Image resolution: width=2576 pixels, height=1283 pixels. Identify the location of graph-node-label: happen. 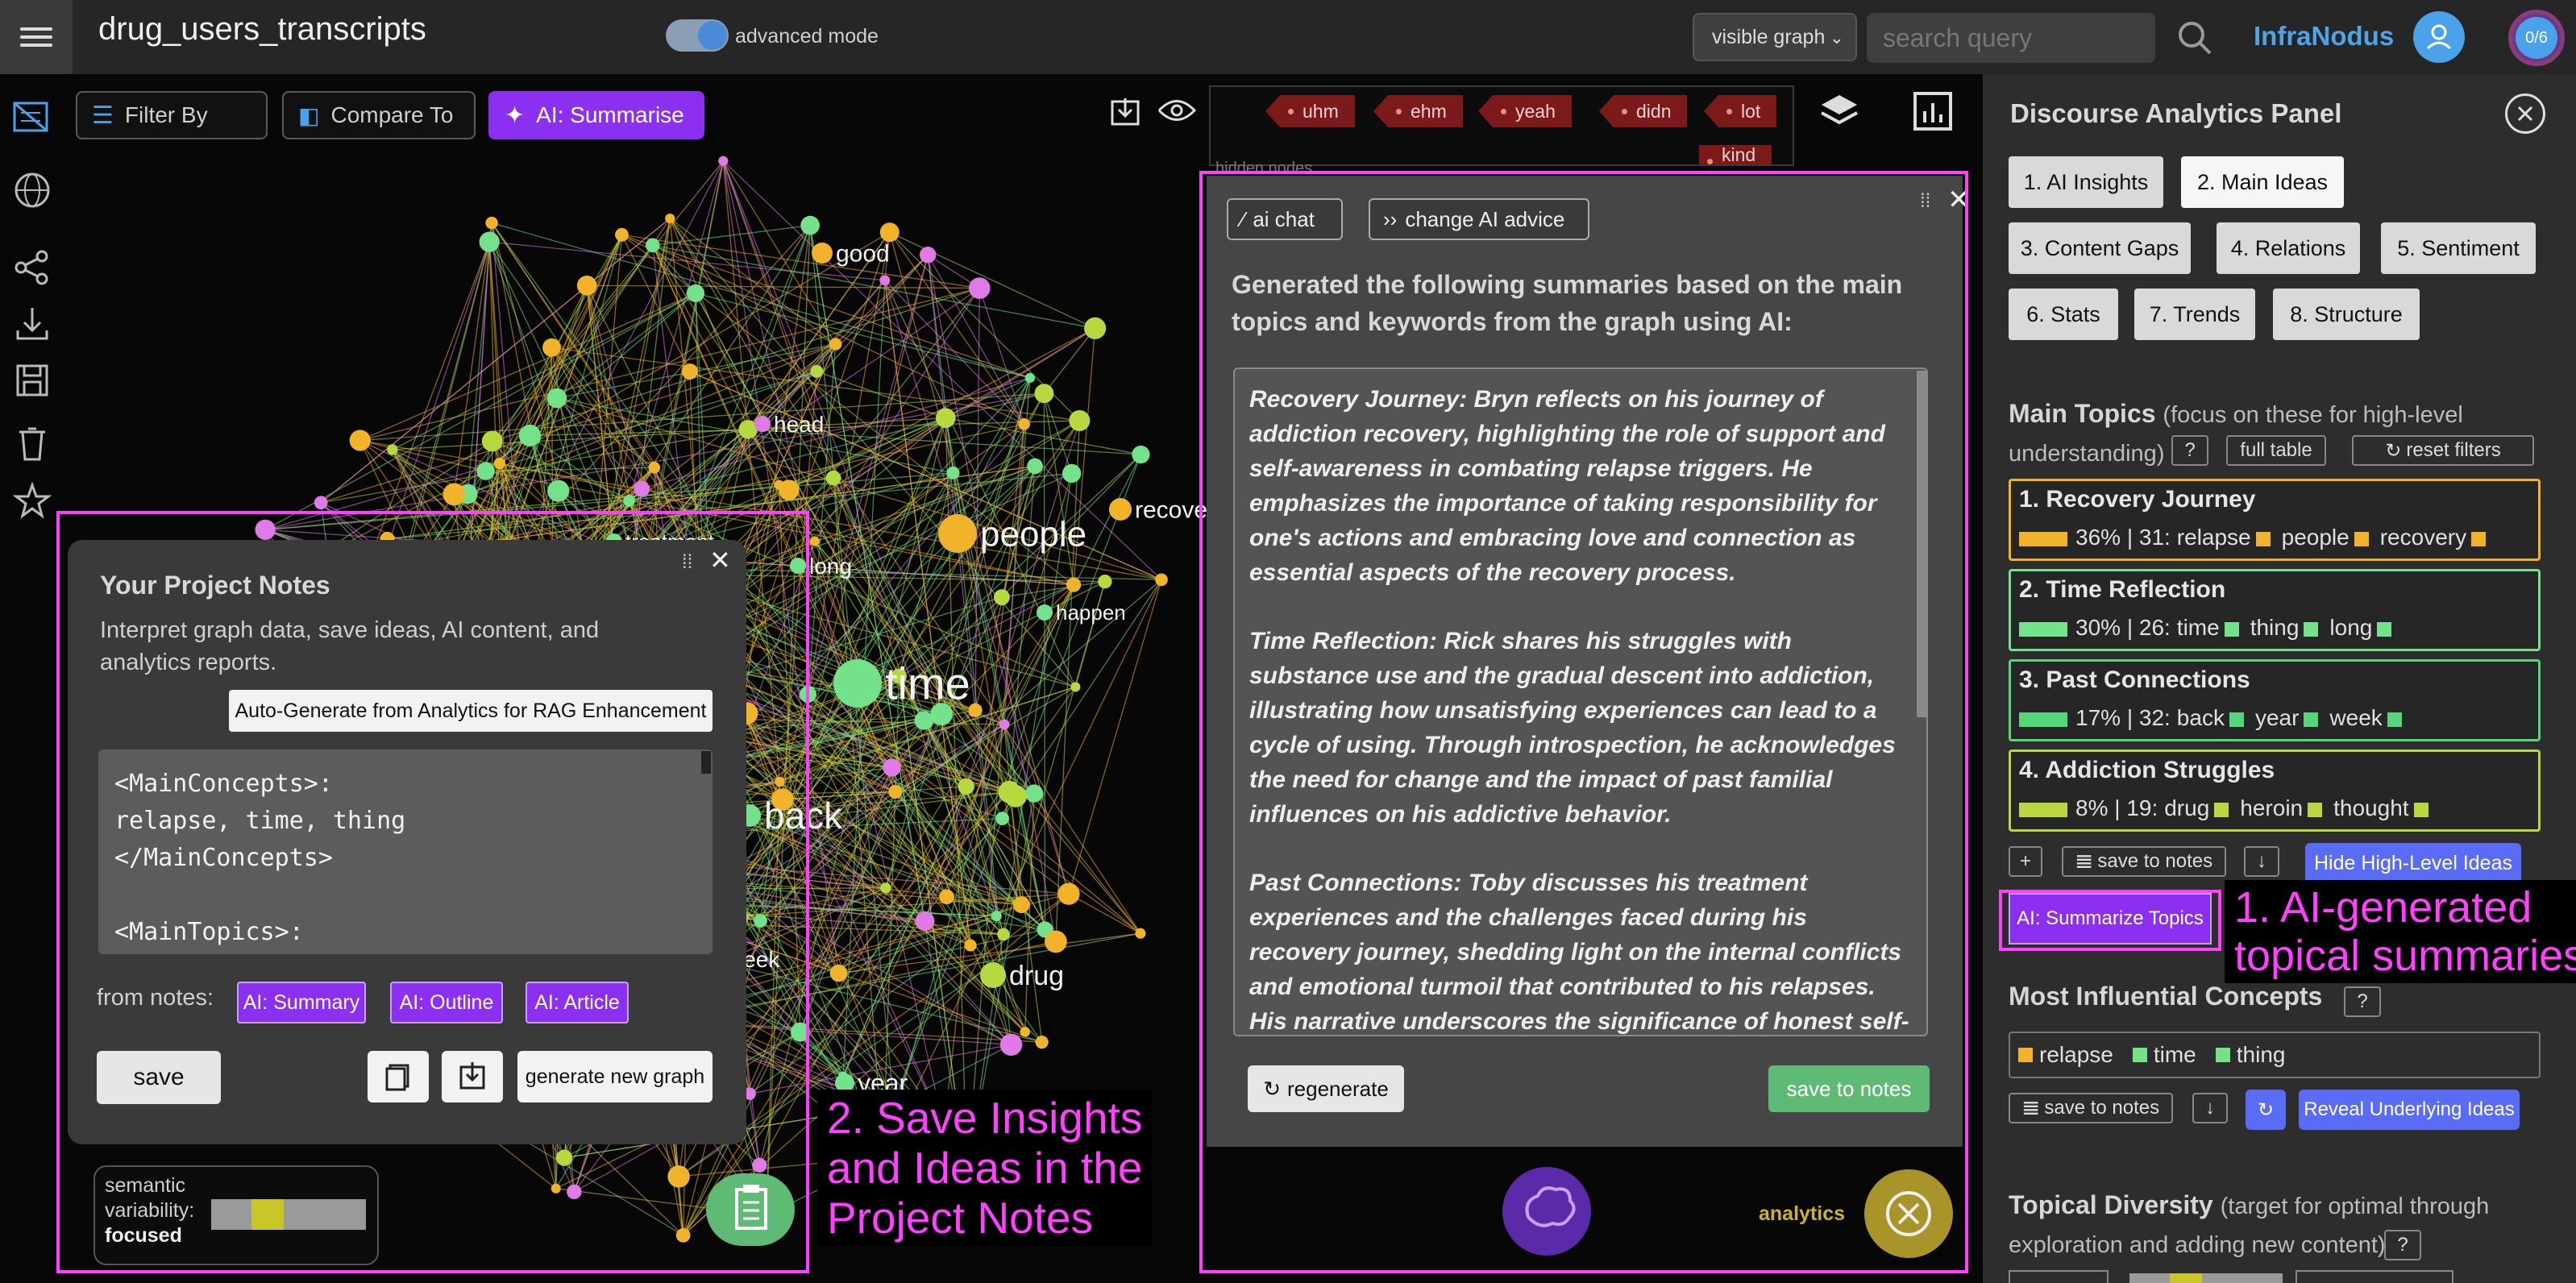
(1091, 612).